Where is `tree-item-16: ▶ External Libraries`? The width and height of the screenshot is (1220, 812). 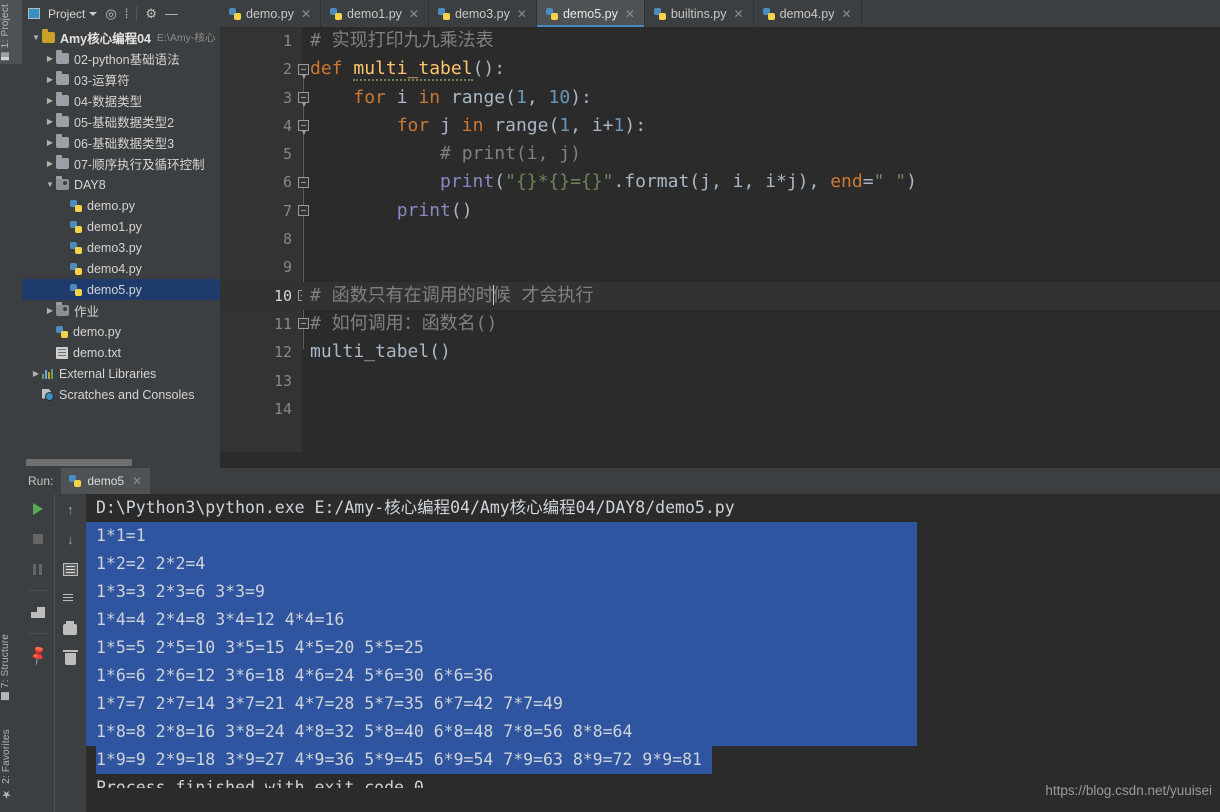
tree-item-16: ▶ External Libraries is located at coordinates (121, 373).